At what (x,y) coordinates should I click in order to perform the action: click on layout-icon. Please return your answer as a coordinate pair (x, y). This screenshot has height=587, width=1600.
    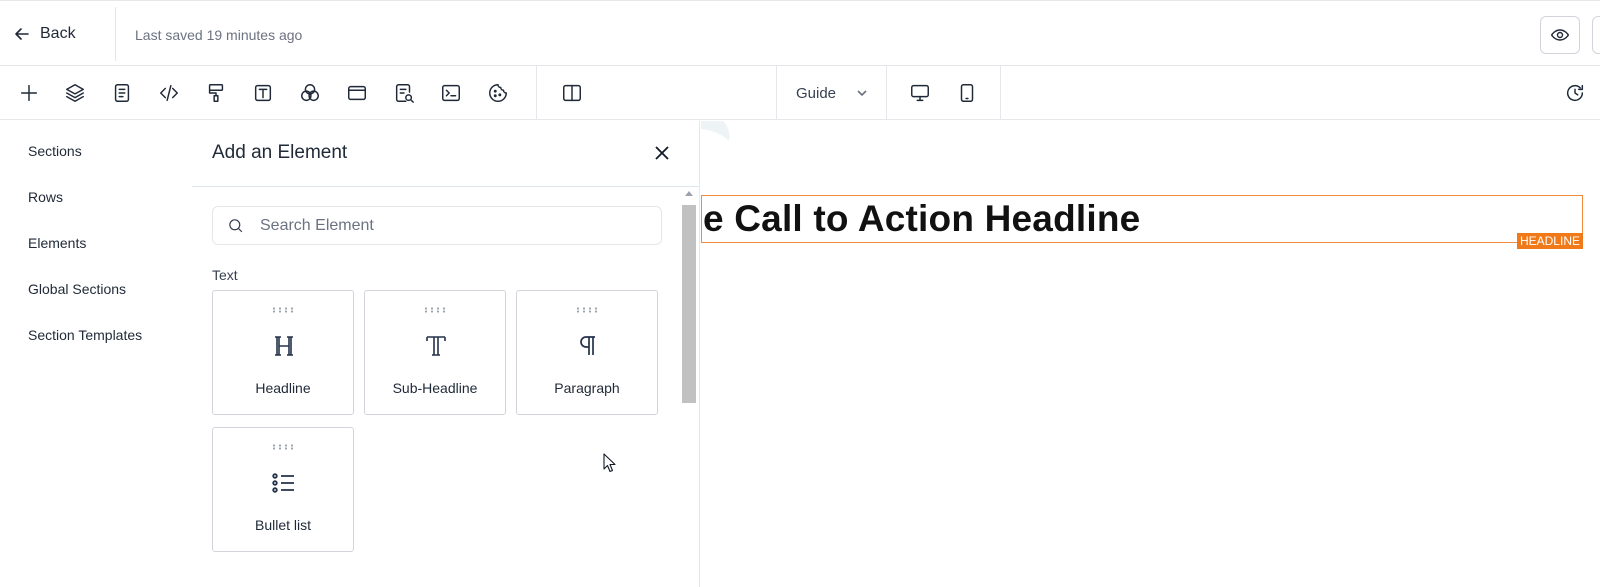
    Looking at the image, I should click on (357, 93).